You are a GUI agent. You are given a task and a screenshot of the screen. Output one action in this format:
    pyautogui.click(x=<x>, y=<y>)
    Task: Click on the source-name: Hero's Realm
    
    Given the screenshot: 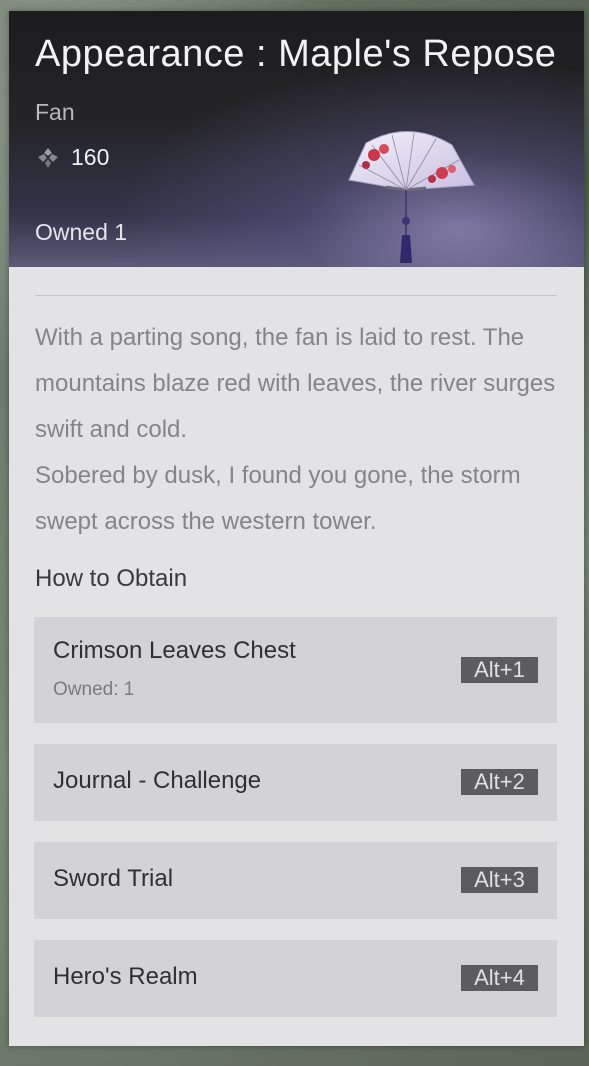 What is the action you would take?
    pyautogui.click(x=125, y=976)
    